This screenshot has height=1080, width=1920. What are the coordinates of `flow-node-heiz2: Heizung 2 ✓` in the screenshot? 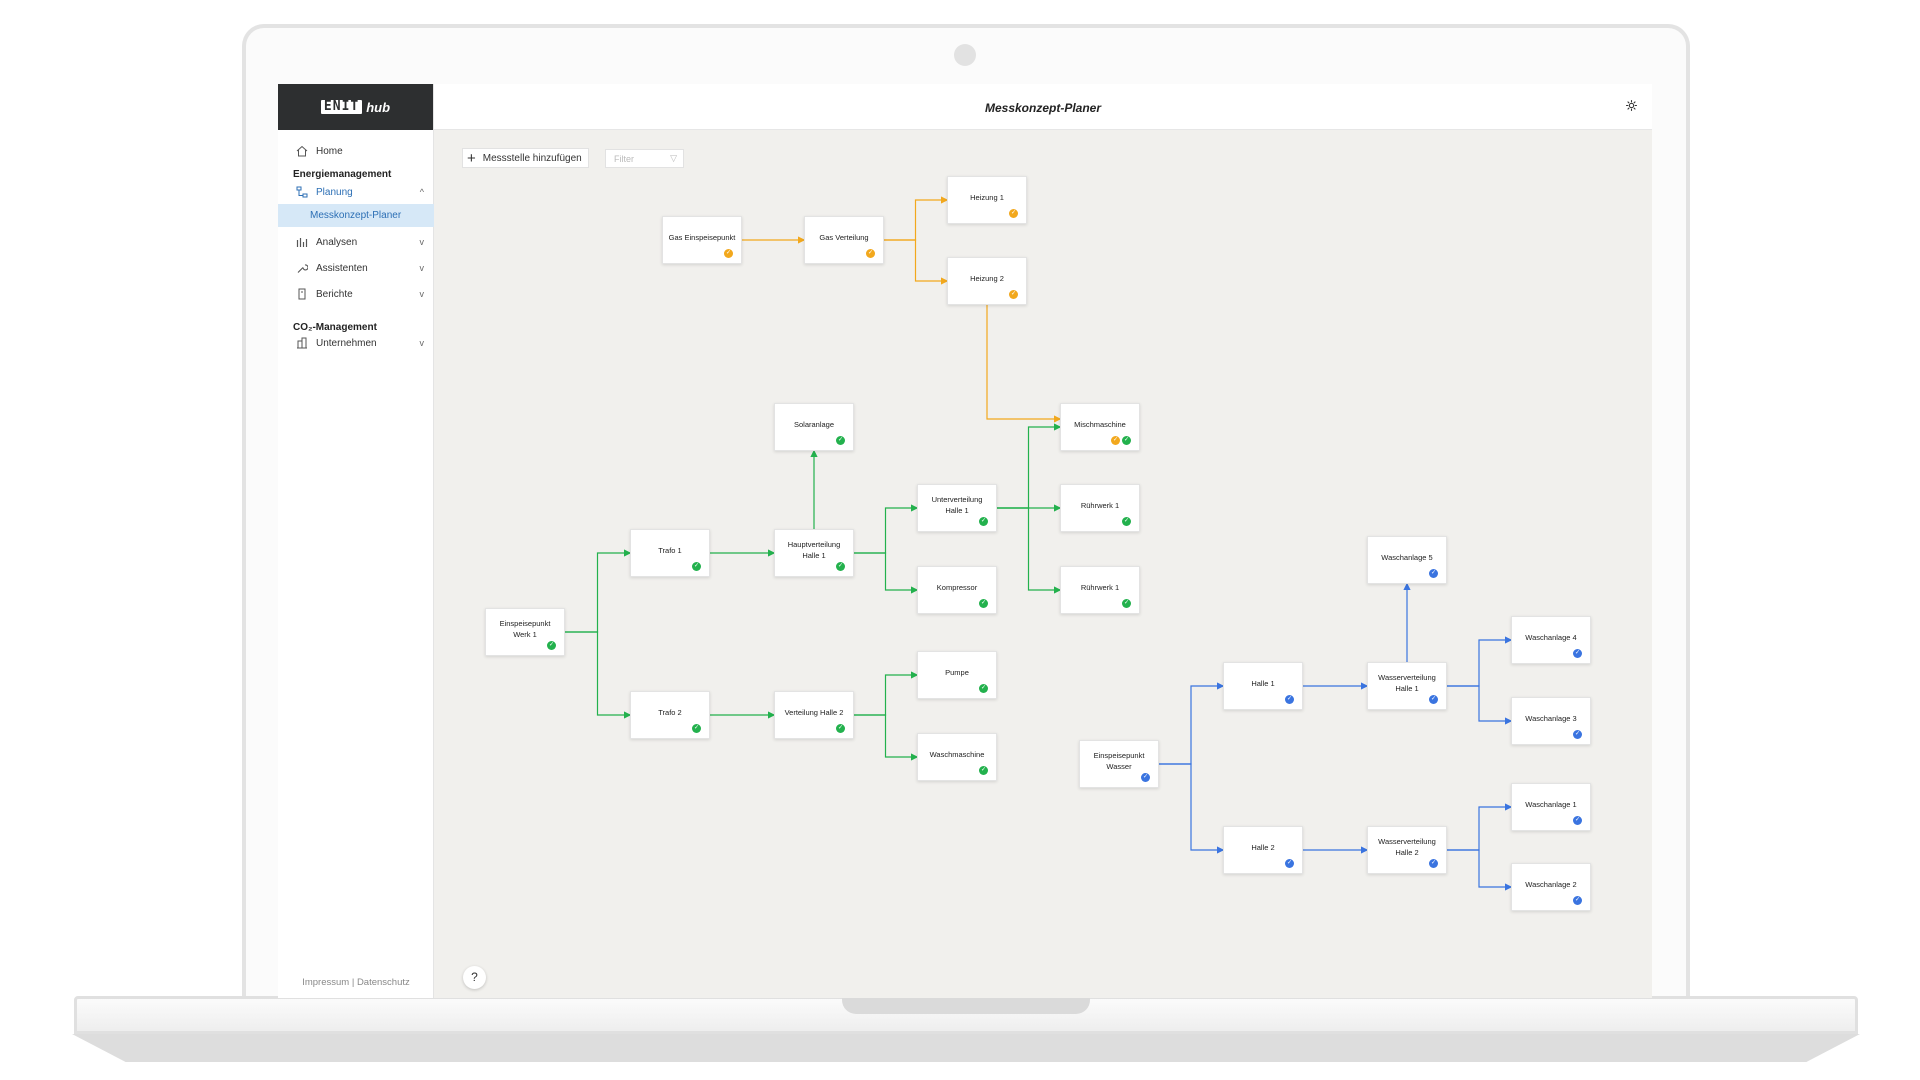 It's located at (987, 281).